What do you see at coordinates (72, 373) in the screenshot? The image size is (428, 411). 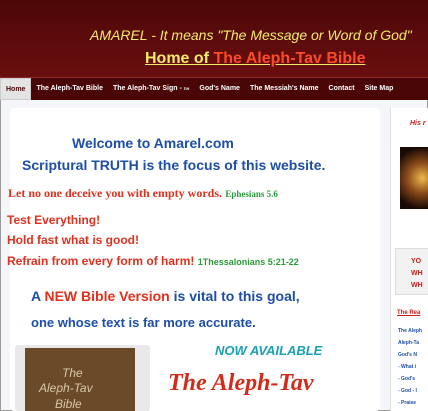 I see `cover-line-1: The` at bounding box center [72, 373].